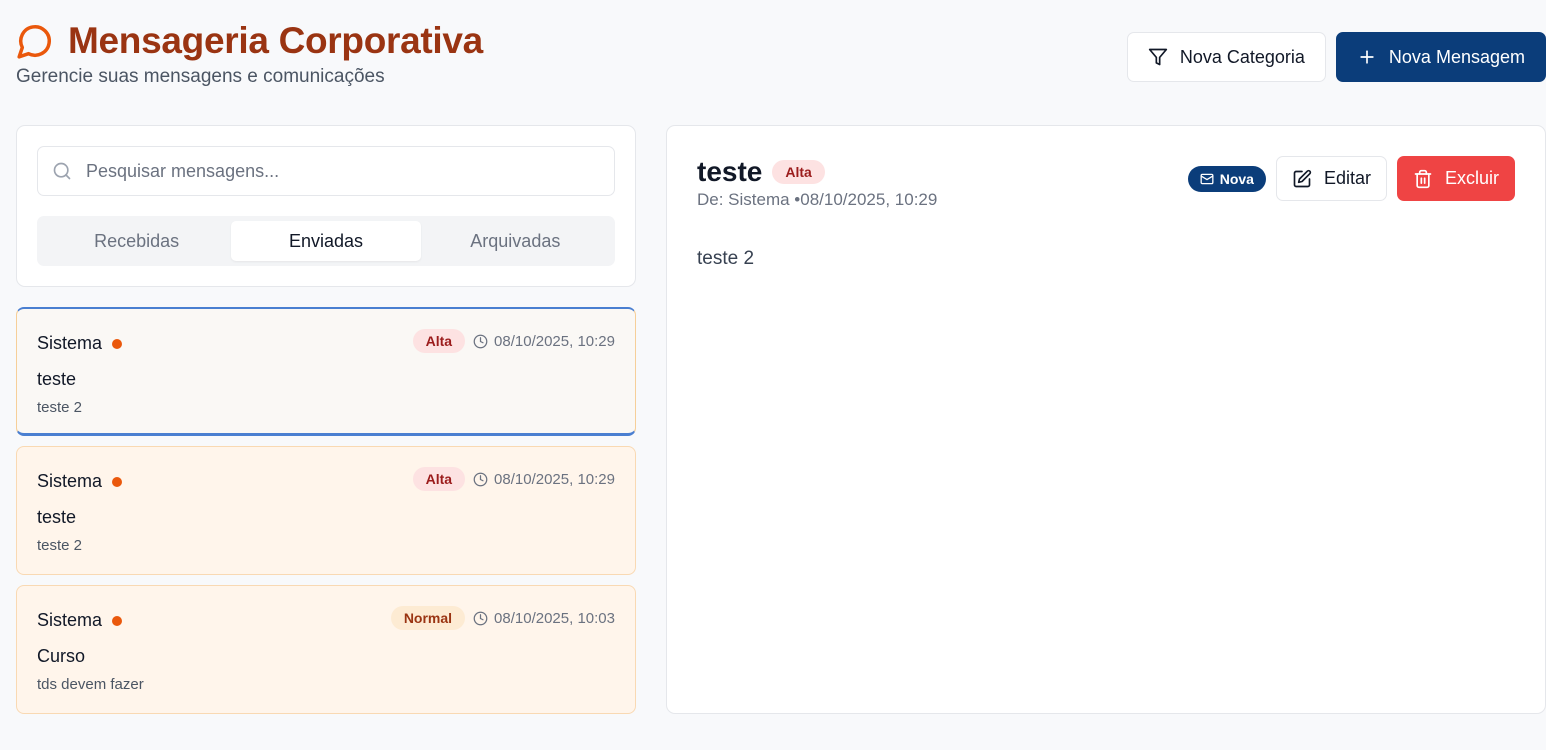 The height and width of the screenshot is (750, 1546). Describe the element at coordinates (136, 241) in the screenshot. I see `tab-recebidas: Recebidas` at that location.